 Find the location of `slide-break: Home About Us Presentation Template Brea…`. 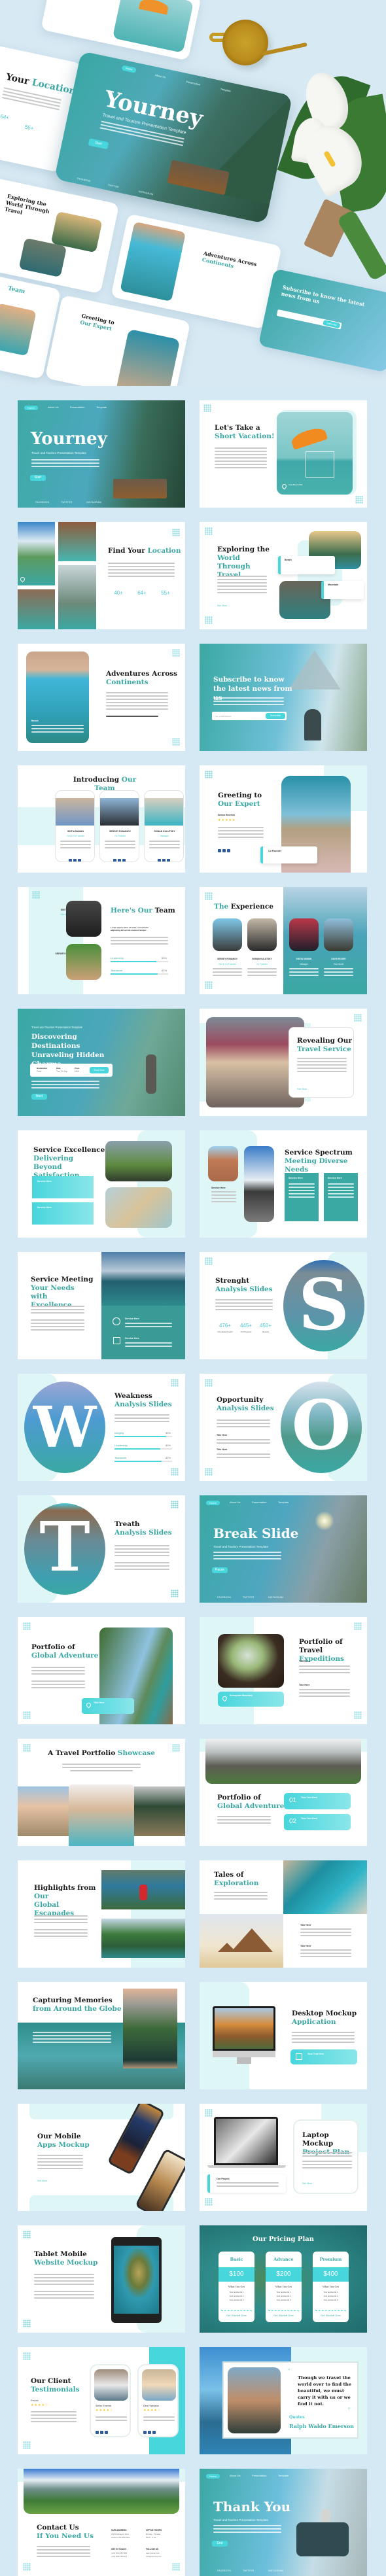

slide-break: Home About Us Presentation Template Brea… is located at coordinates (283, 1549).